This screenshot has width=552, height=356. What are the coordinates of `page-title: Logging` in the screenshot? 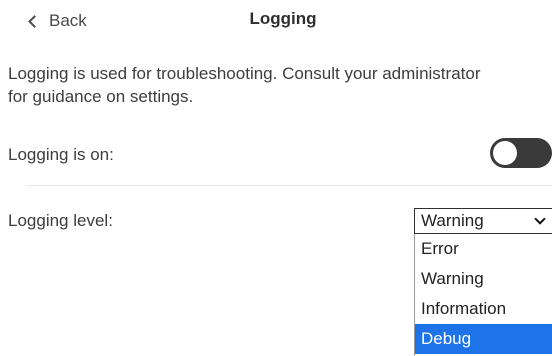 It's located at (283, 18).